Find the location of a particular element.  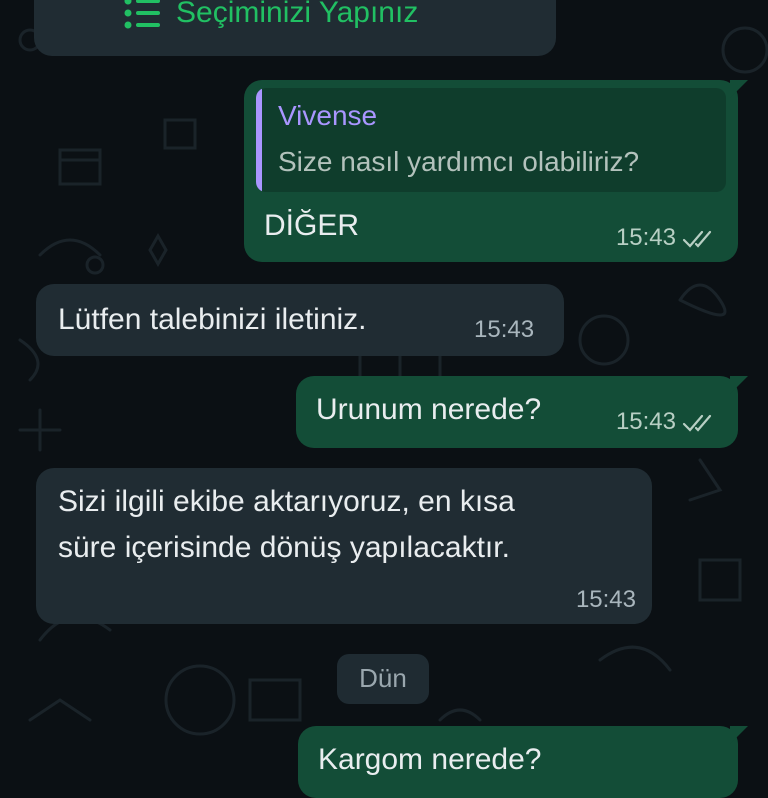

quote-accent-bar is located at coordinates (259, 140).